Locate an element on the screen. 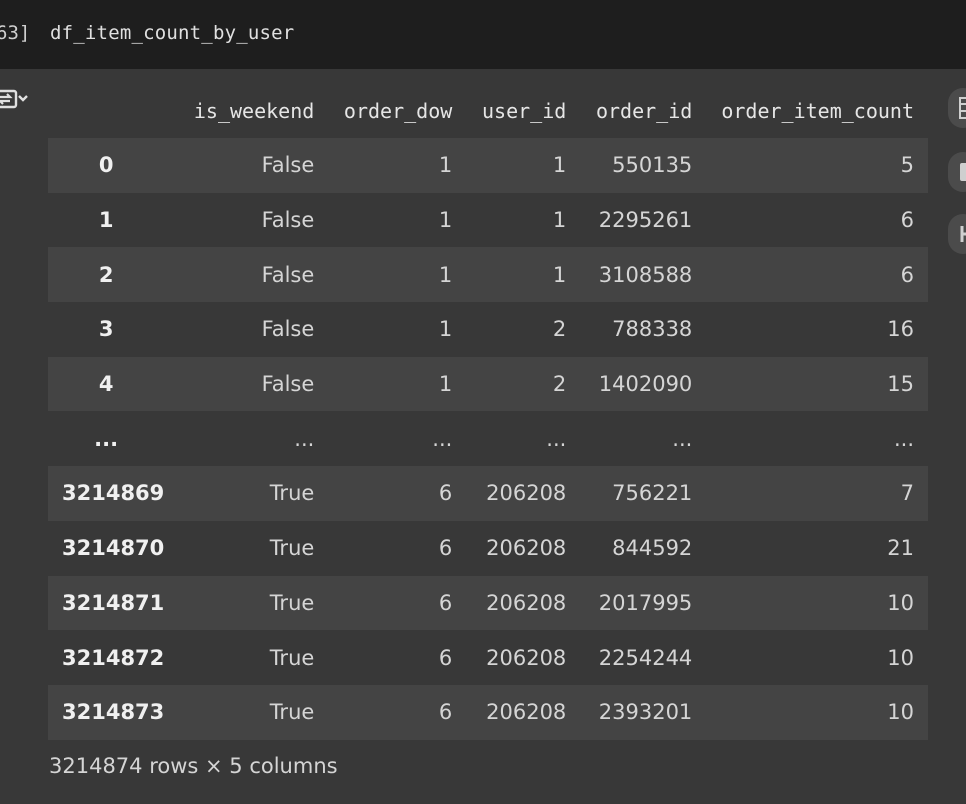  execution-count: 63] is located at coordinates (15, 33).